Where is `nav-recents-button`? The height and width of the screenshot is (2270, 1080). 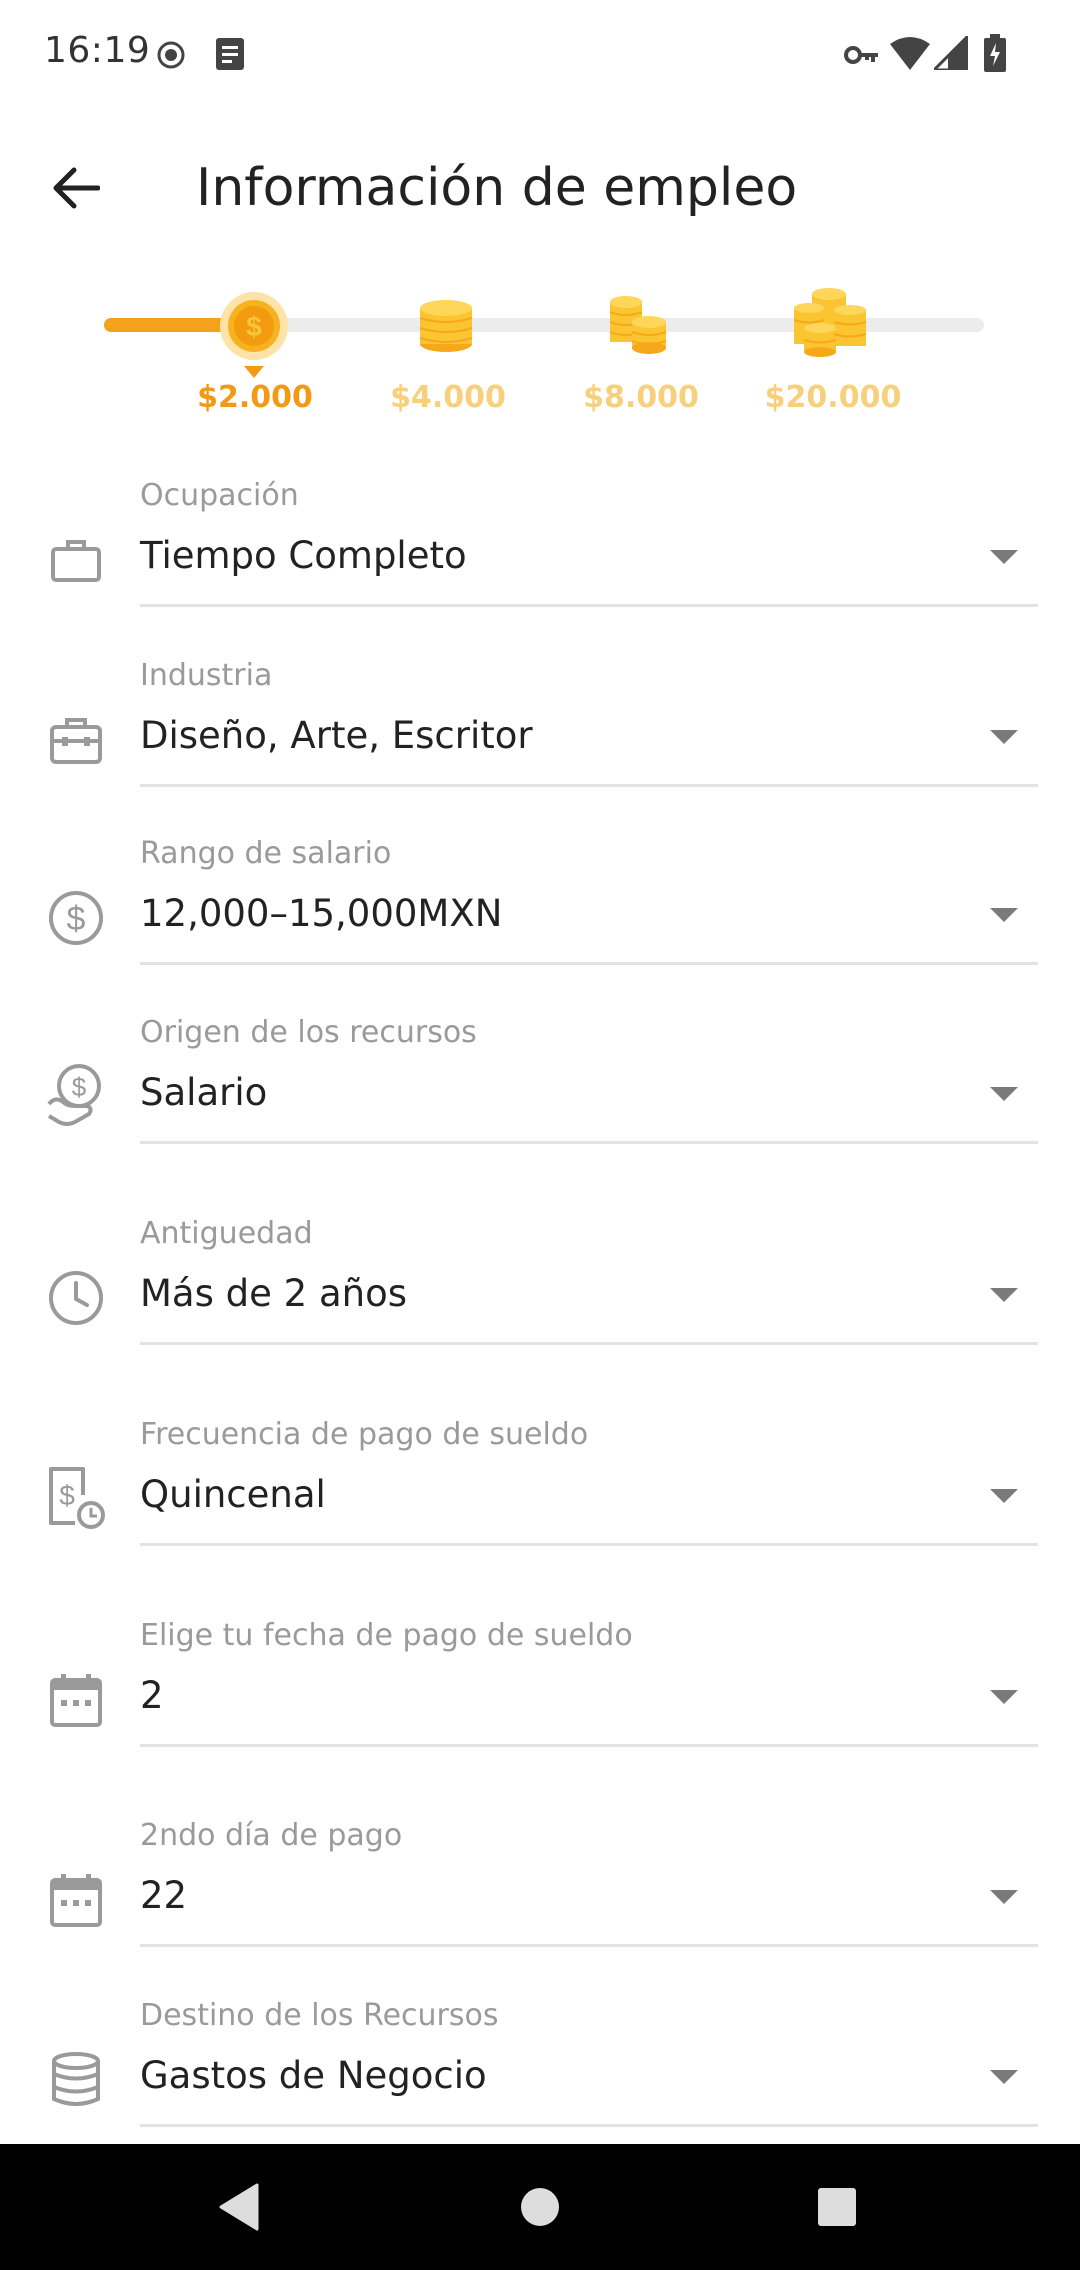 nav-recents-button is located at coordinates (837, 2207).